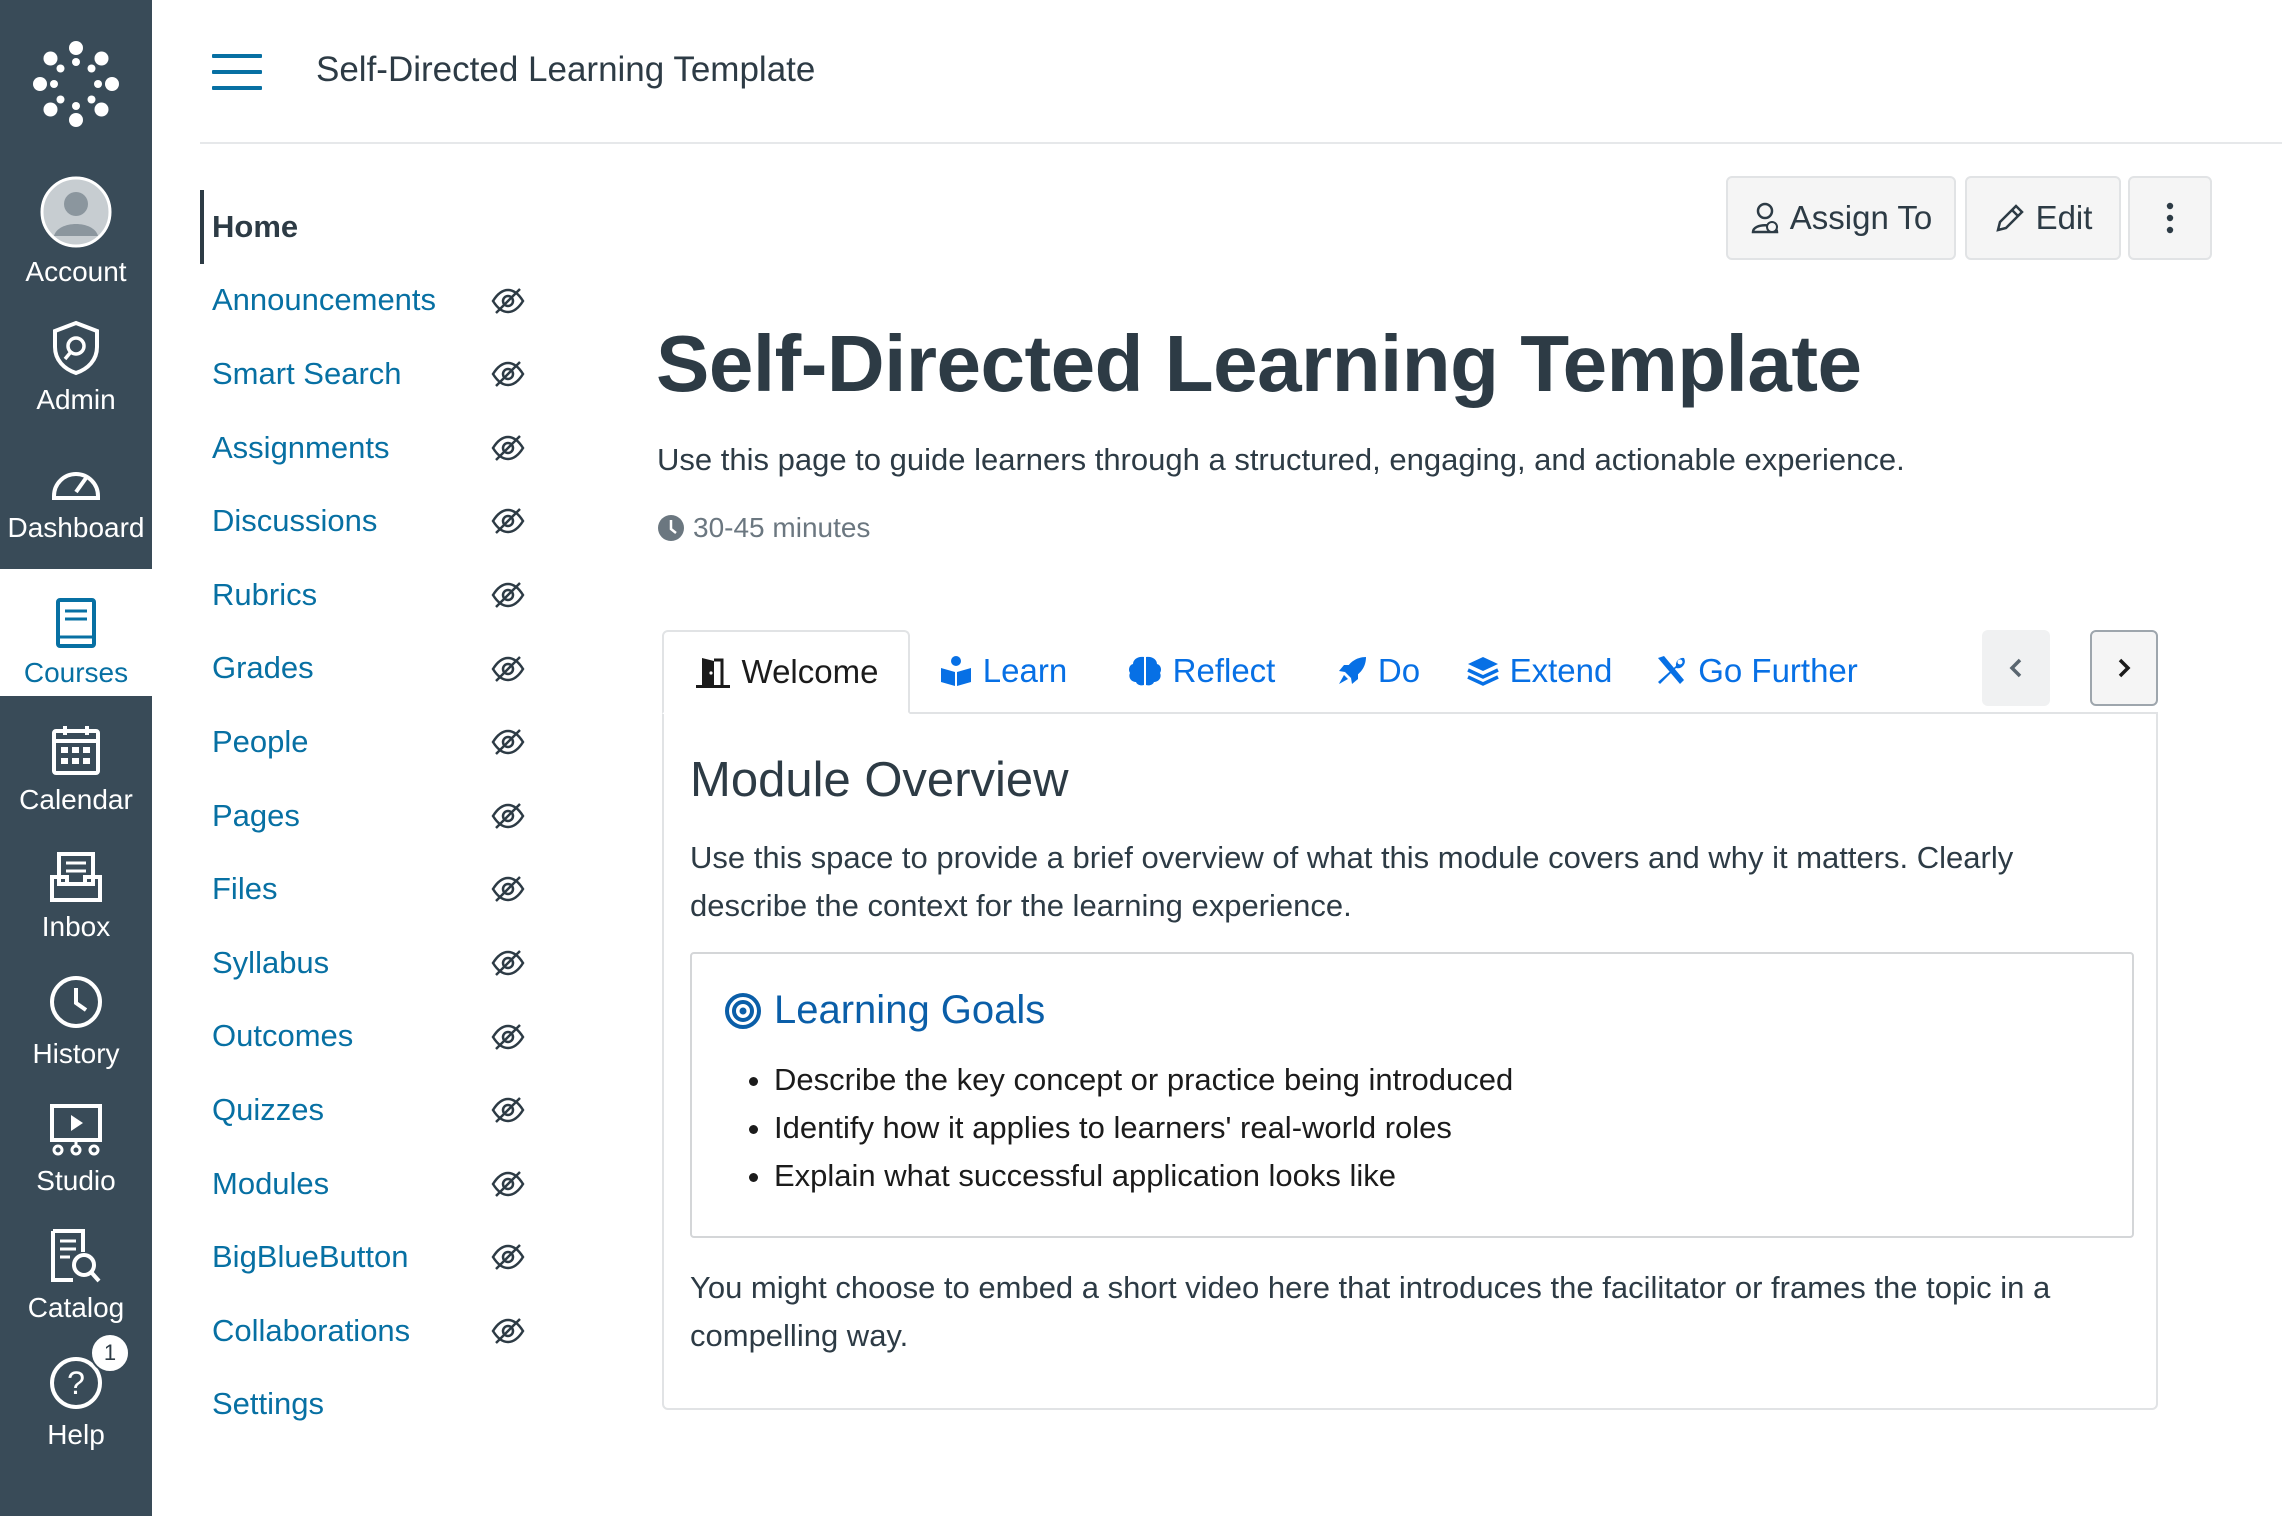 The width and height of the screenshot is (2282, 1516). Describe the element at coordinates (565, 70) in the screenshot. I see `breadcrumb: Self-Directed Learning Template` at that location.